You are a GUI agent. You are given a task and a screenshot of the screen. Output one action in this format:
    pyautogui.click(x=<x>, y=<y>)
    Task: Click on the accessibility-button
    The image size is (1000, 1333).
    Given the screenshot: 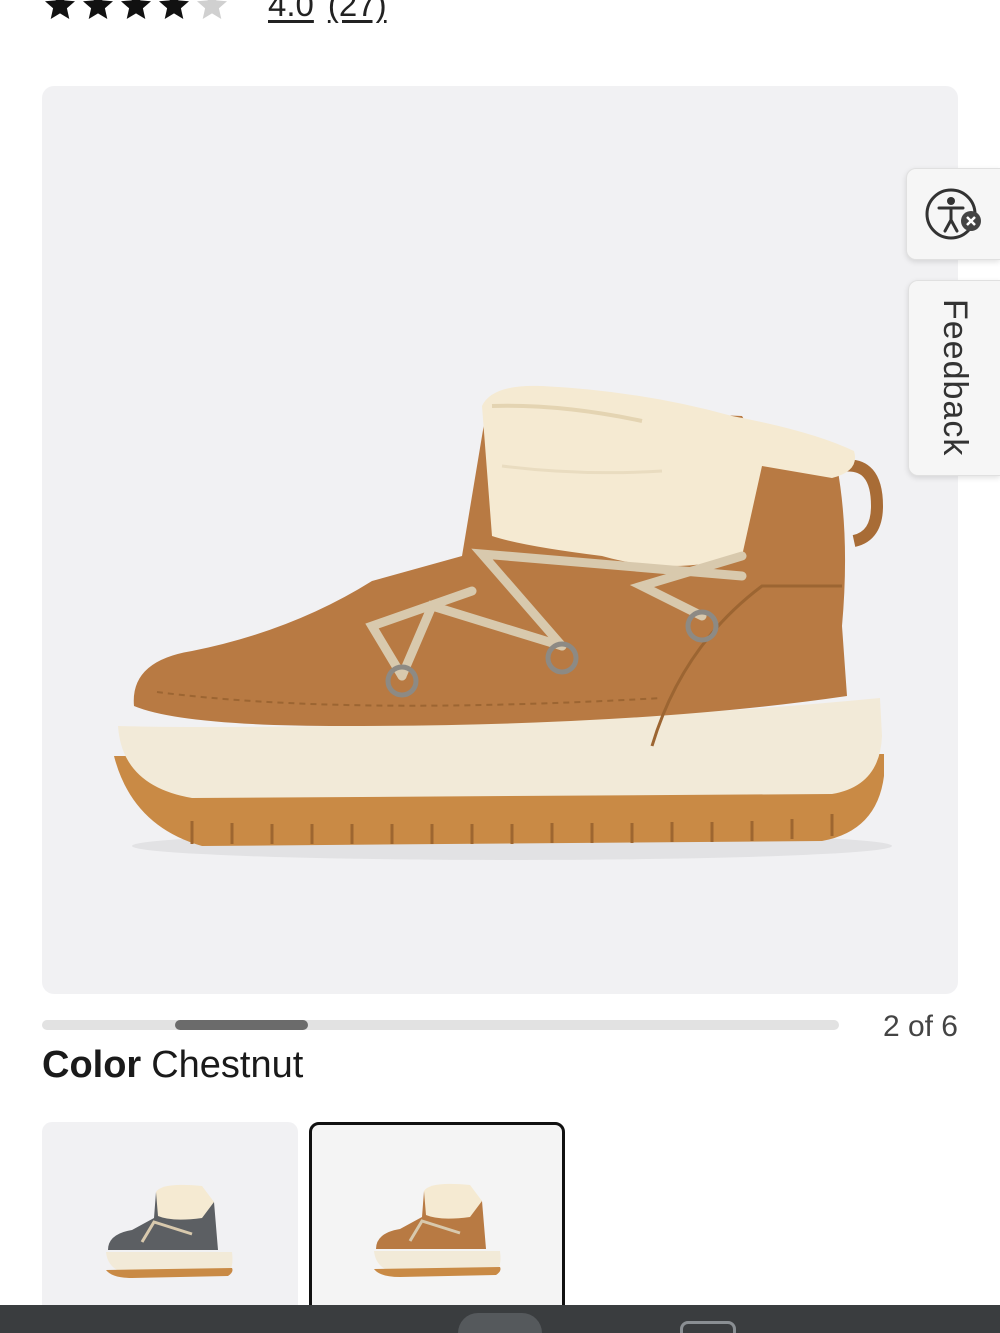 What is the action you would take?
    pyautogui.click(x=953, y=214)
    